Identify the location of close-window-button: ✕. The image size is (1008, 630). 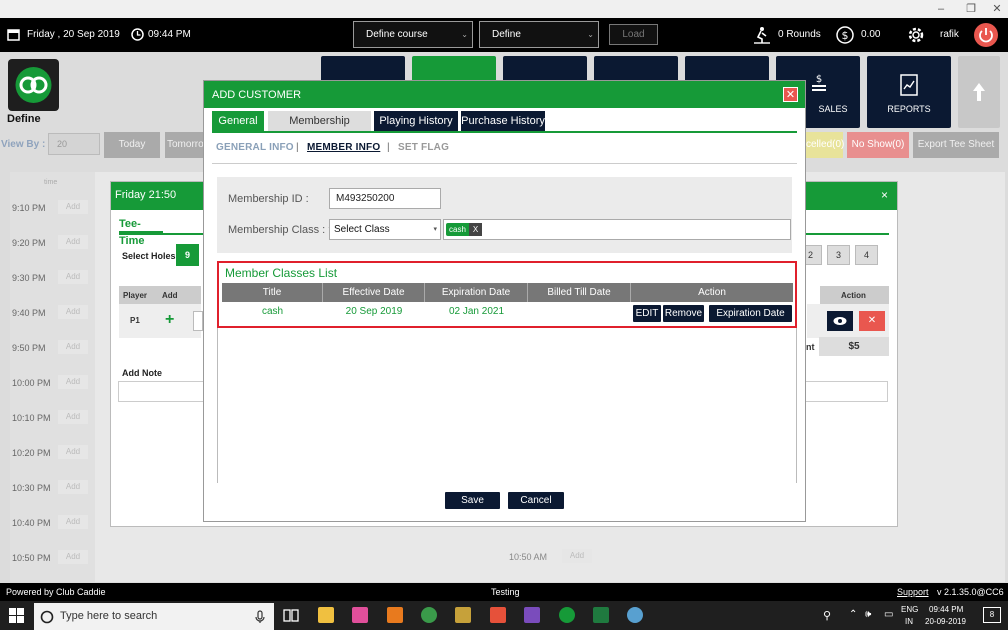
(997, 9).